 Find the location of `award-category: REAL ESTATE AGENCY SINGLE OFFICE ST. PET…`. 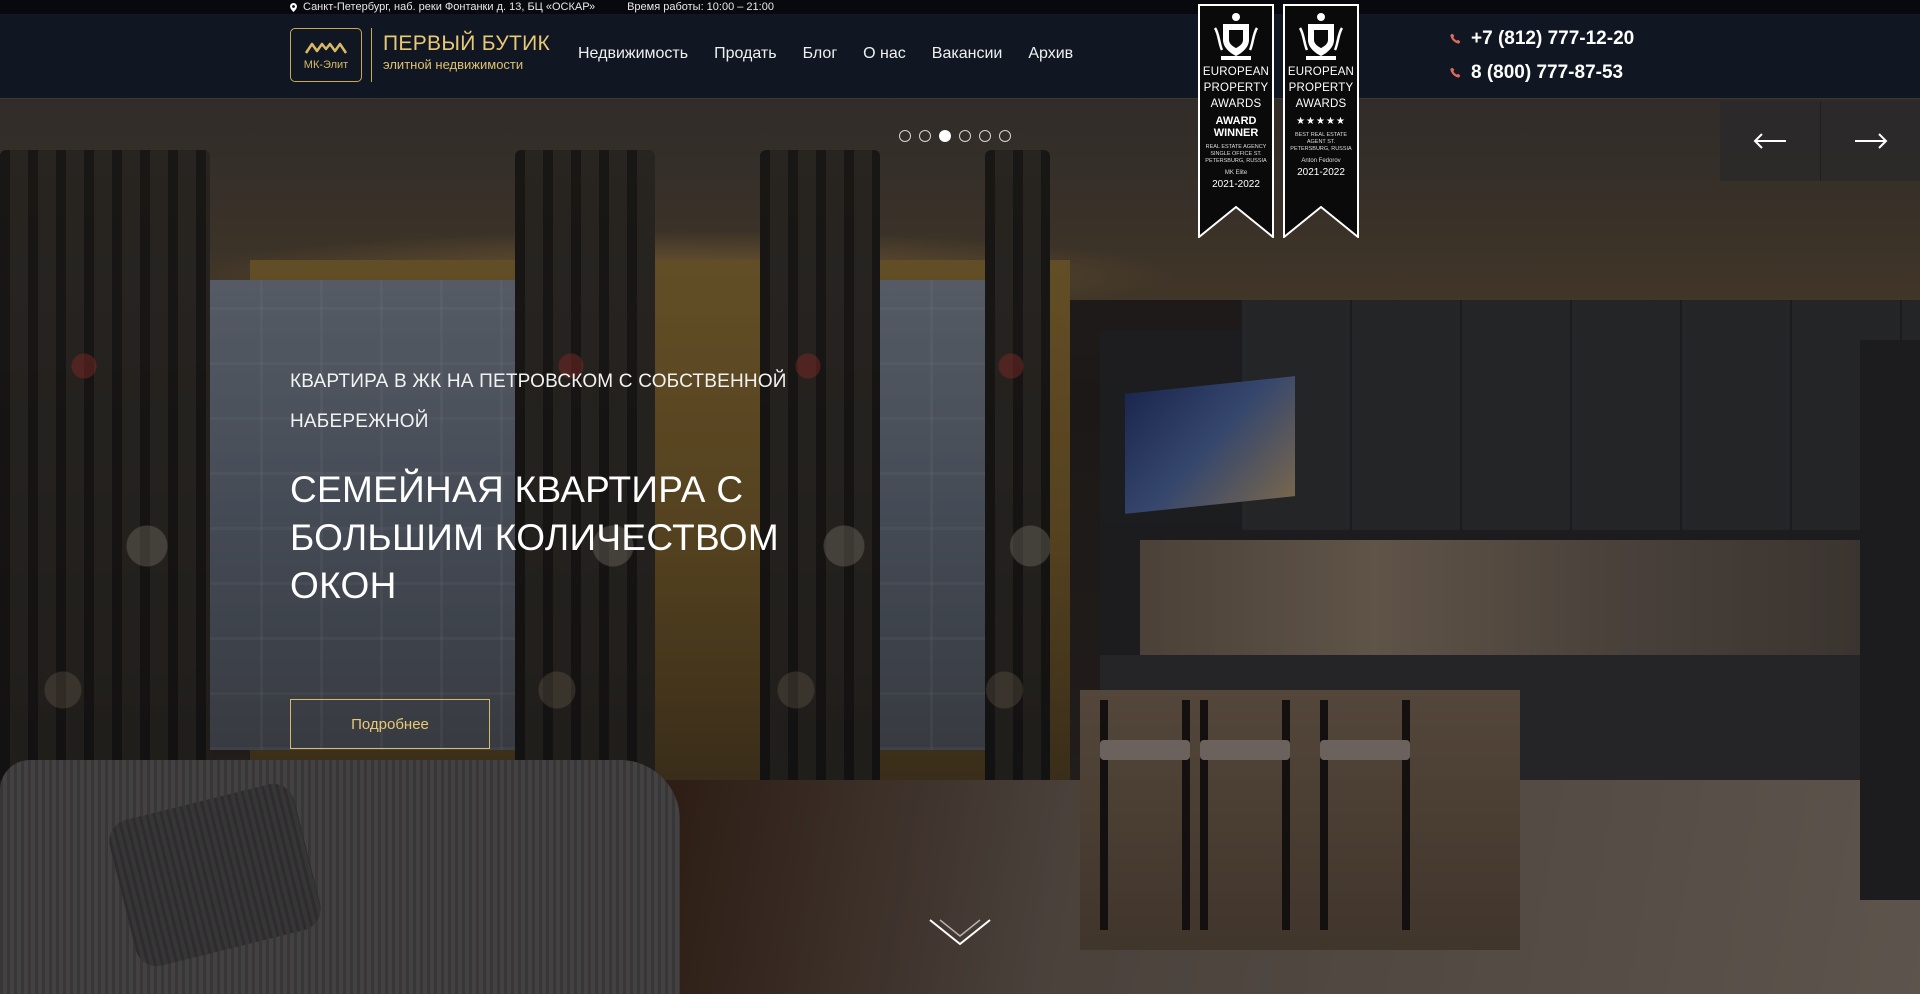

award-category: REAL ESTATE AGENCY SINGLE OFFICE ST. PET… is located at coordinates (1236, 154).